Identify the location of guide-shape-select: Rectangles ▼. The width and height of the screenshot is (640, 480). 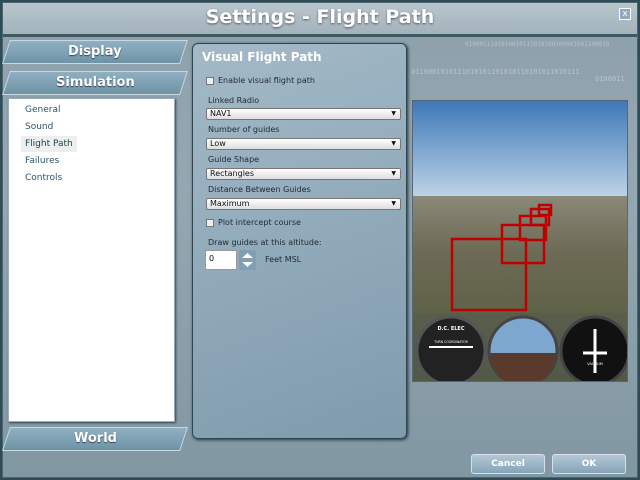
(303, 174).